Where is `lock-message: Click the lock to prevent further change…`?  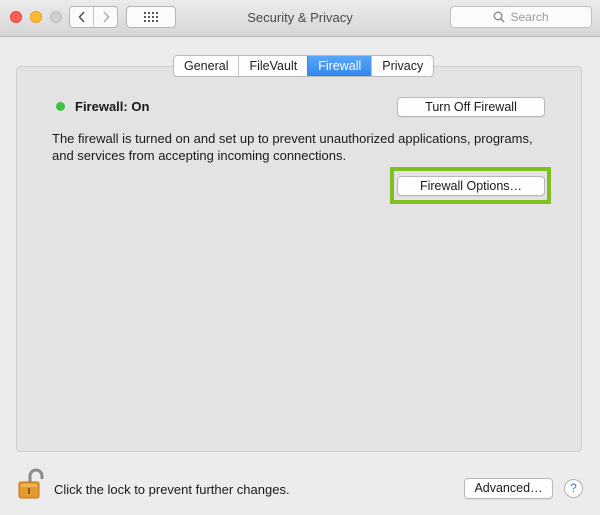
lock-message: Click the lock to prevent further change… is located at coordinates (172, 489).